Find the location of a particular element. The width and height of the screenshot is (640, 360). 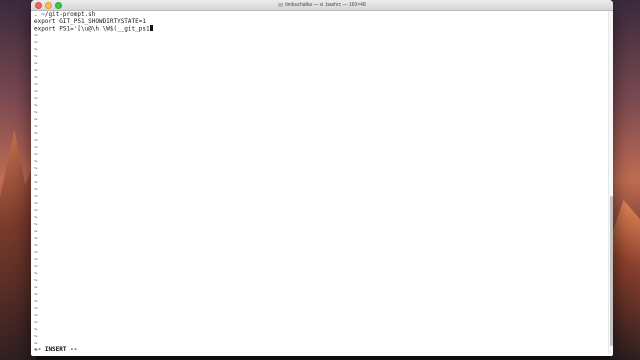

title-bar: timbuchalka — vi .bashrc — 160×48 is located at coordinates (322, 5).